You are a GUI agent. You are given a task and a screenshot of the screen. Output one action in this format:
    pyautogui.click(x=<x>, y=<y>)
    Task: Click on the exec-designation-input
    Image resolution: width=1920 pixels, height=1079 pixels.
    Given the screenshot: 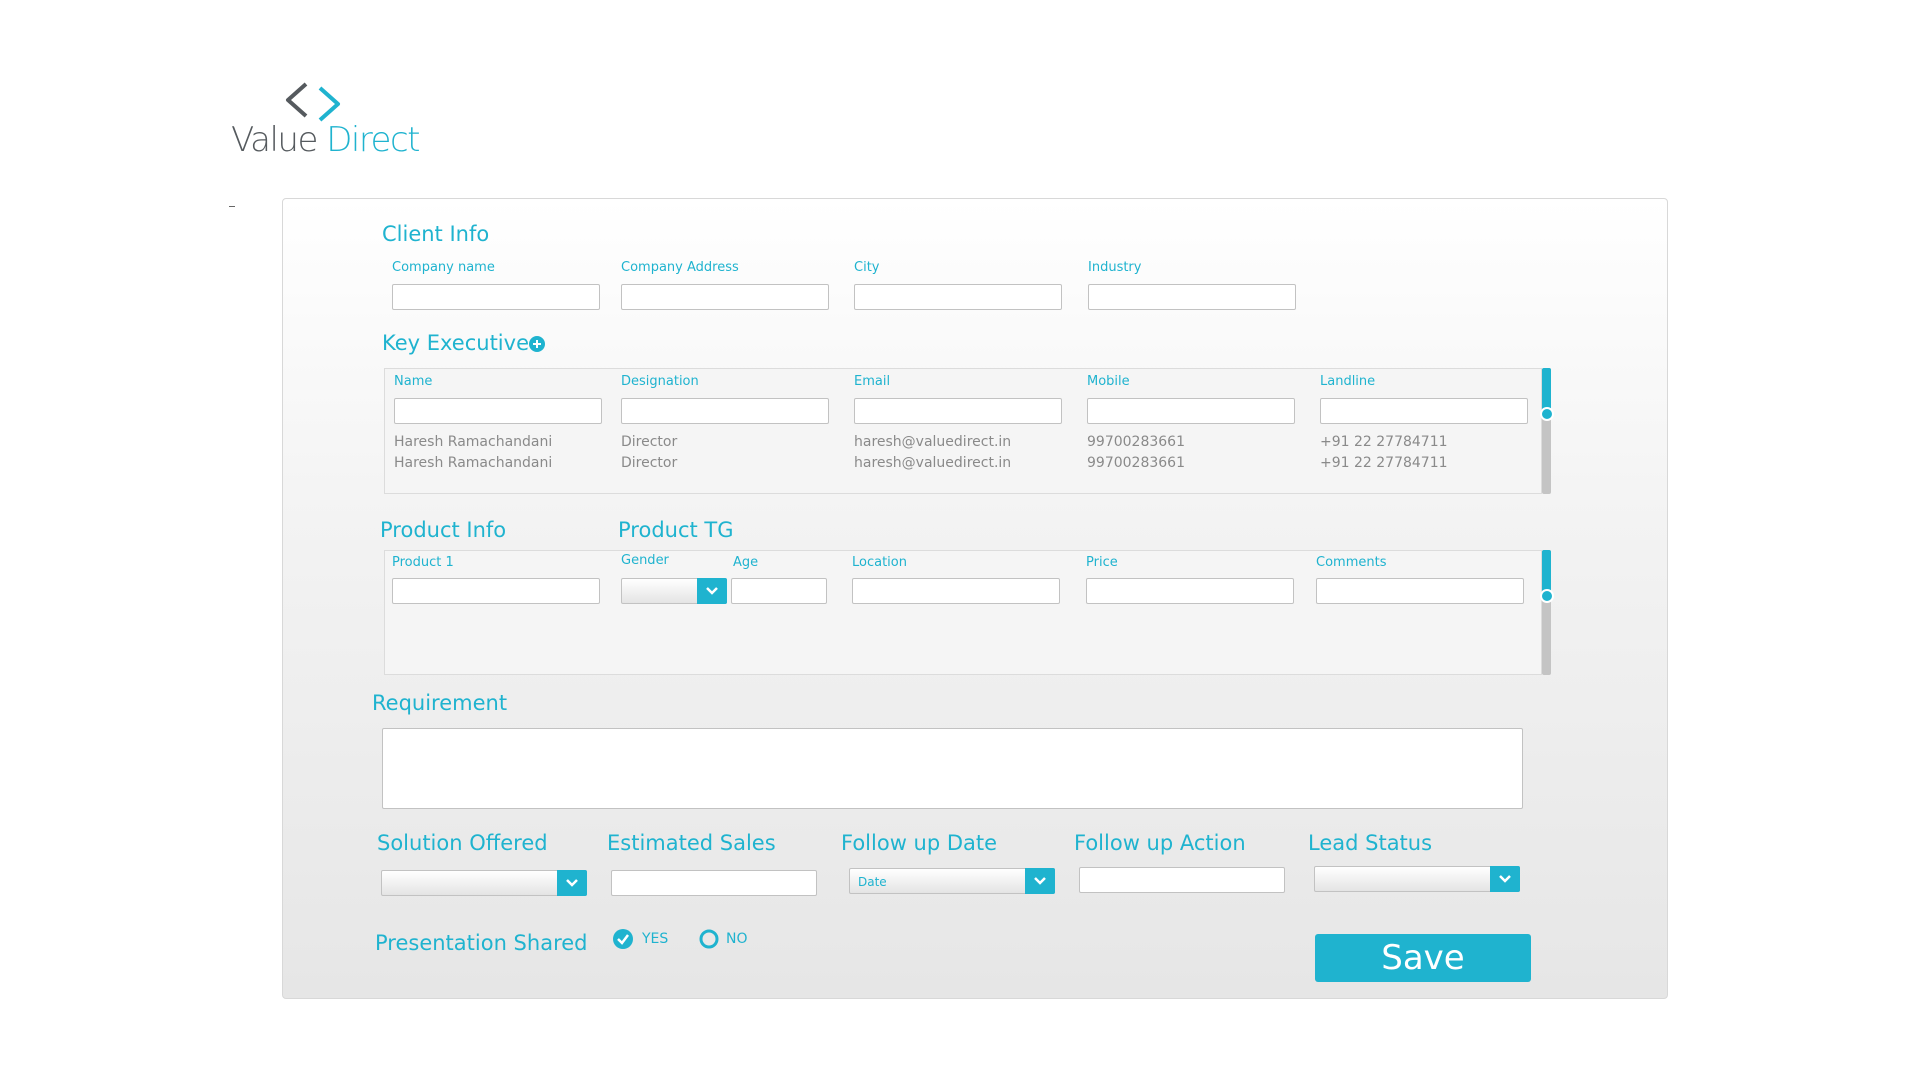 What is the action you would take?
    pyautogui.click(x=725, y=411)
    